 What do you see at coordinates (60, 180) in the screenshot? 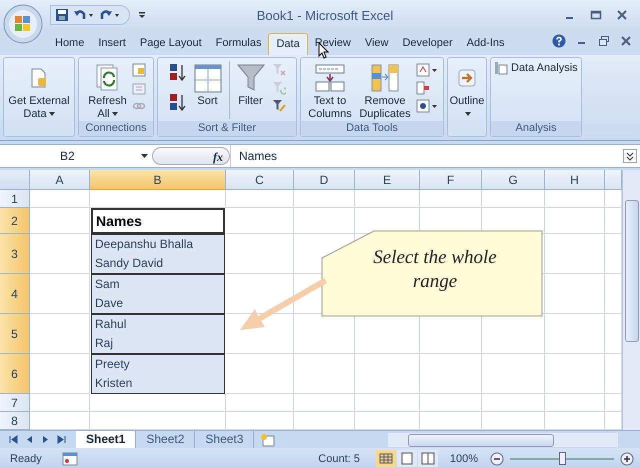
I see `column-header: A` at bounding box center [60, 180].